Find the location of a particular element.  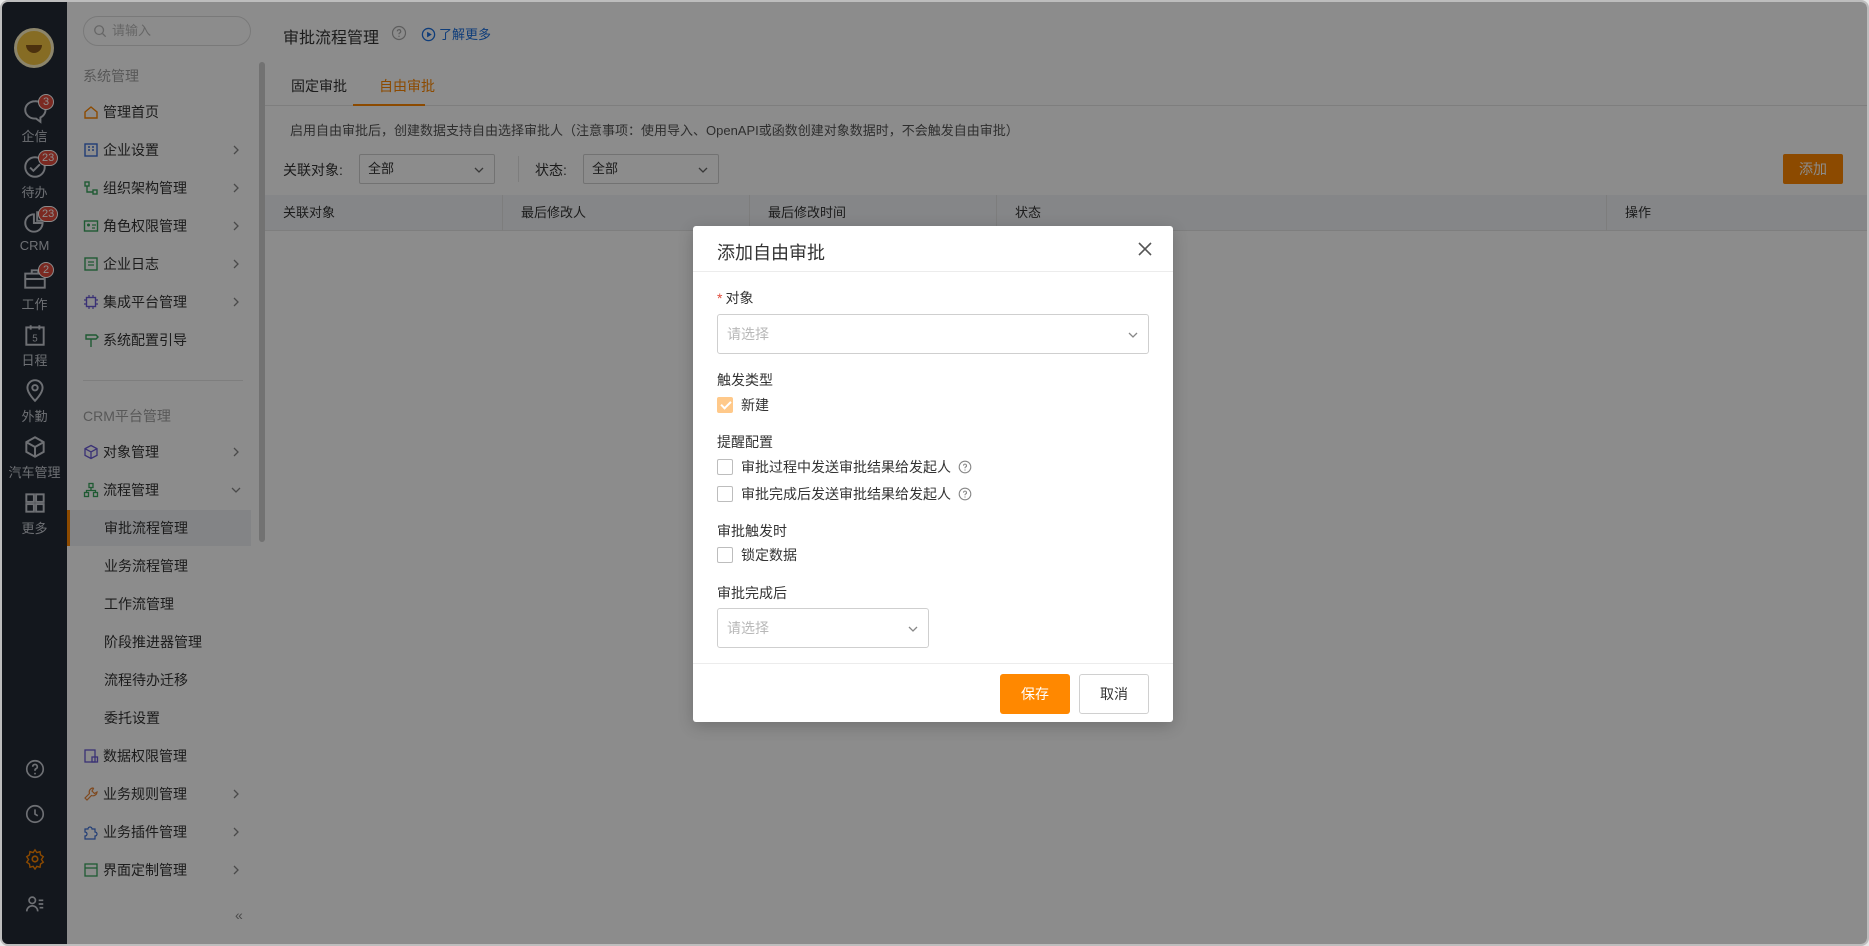

remind-after-label: 审批完成后发送审批结果给发起人 is located at coordinates (846, 494).